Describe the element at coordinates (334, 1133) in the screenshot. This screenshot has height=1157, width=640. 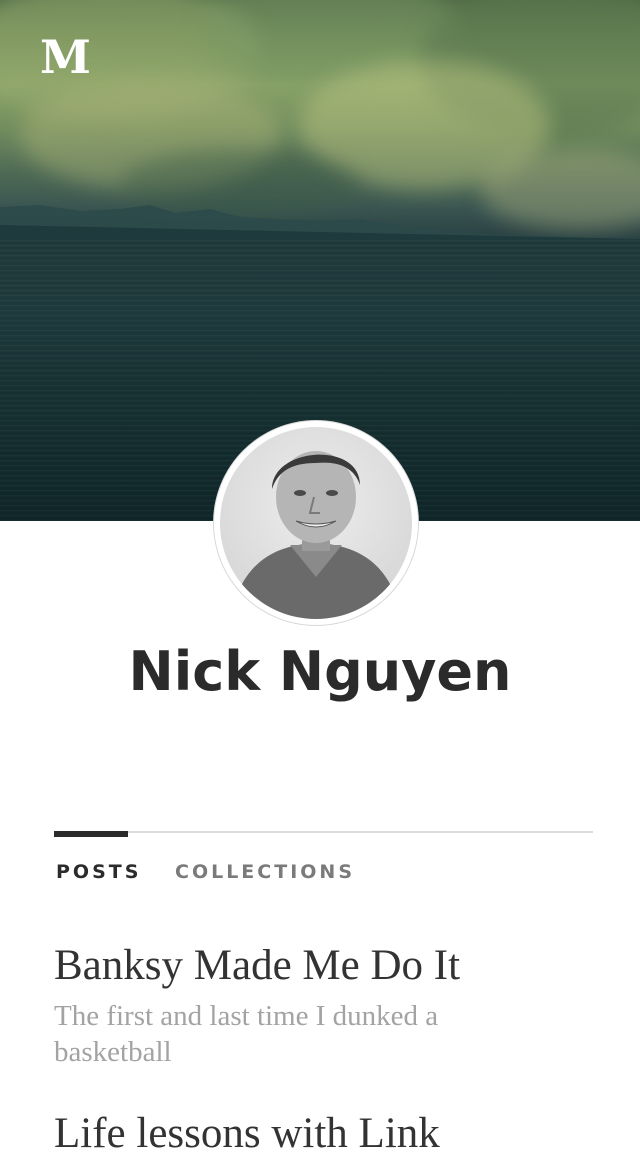
I see `post-title: Life lessons with Link` at that location.